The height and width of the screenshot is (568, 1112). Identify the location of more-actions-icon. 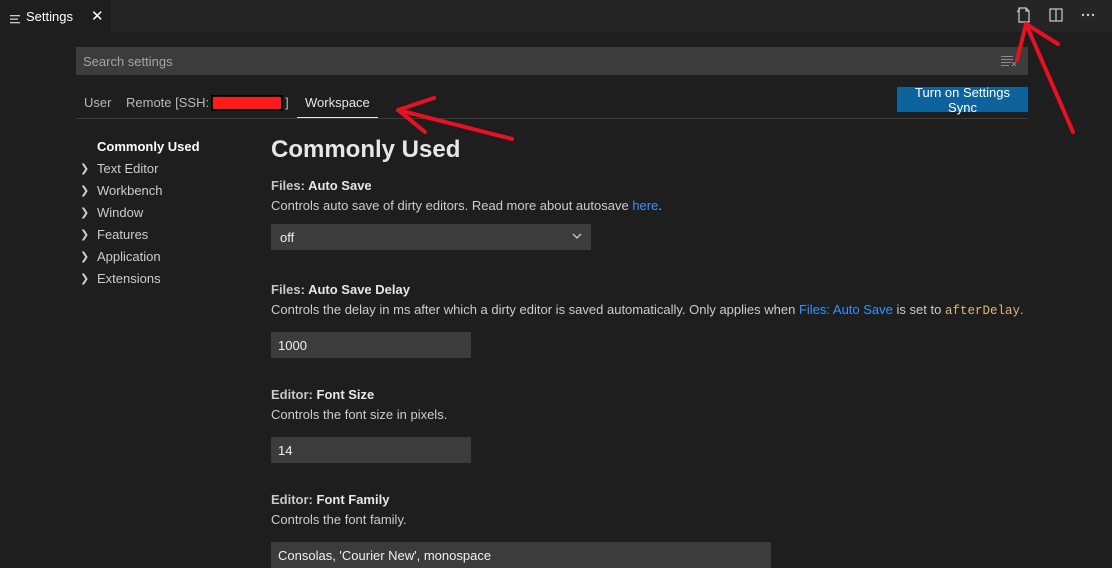
(1088, 15).